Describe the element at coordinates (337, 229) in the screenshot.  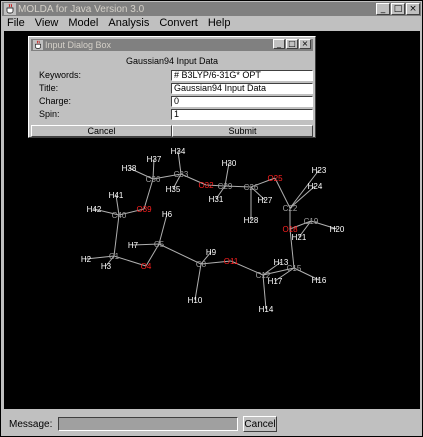
I see `atom-H20: H20` at that location.